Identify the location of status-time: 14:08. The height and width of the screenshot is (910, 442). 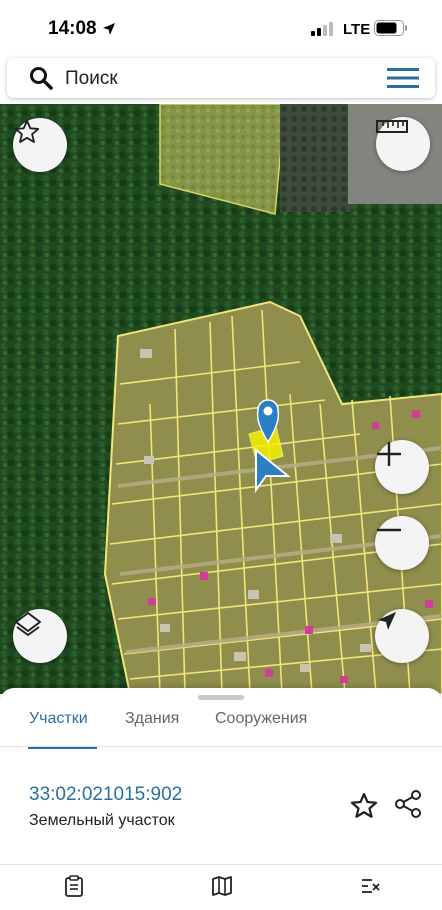
(72, 28).